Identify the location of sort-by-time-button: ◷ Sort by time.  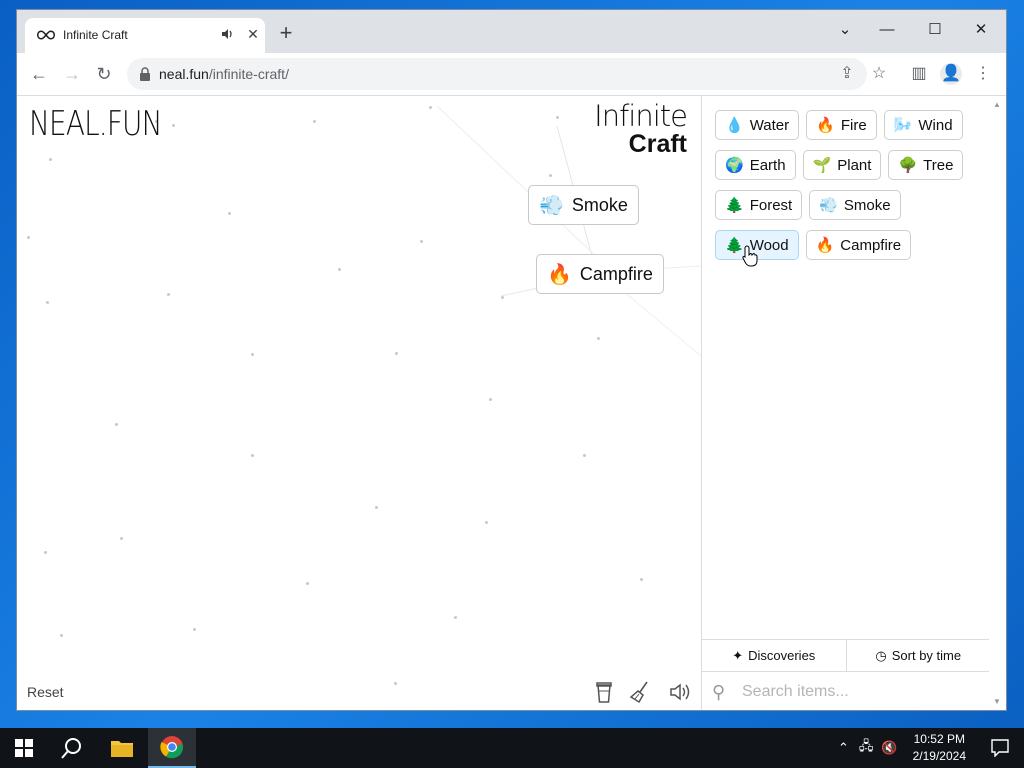
(918, 655).